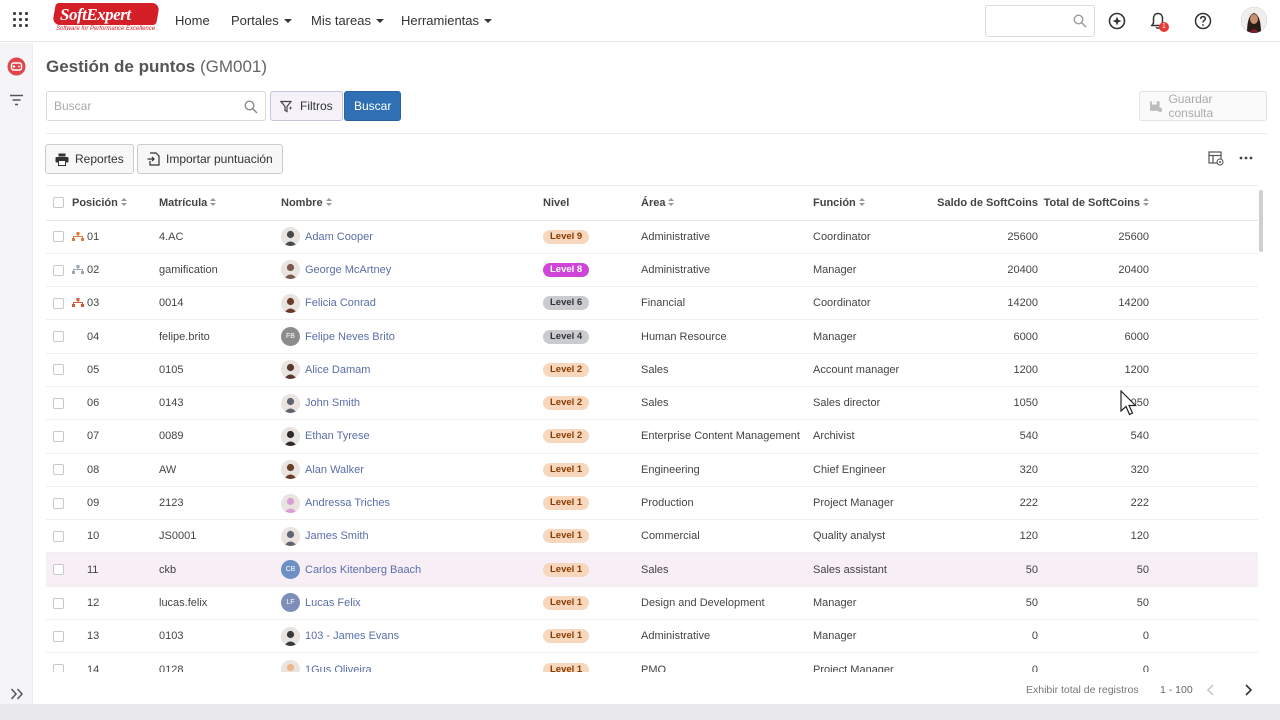 This screenshot has width=1280, height=720. I want to click on person-name-link: George McArtney, so click(348, 270).